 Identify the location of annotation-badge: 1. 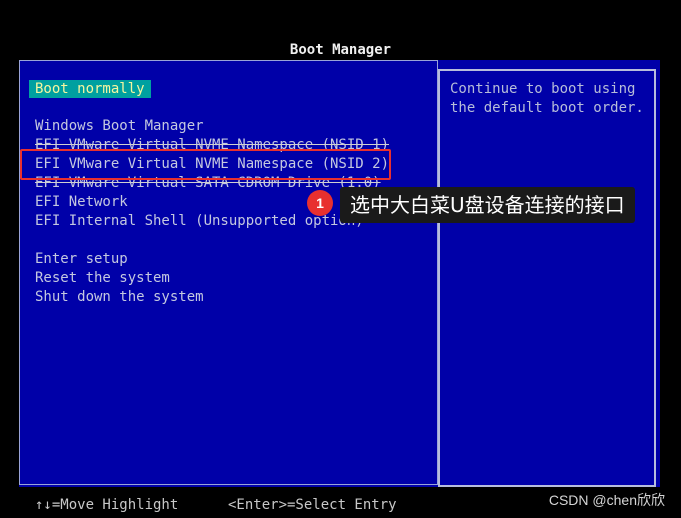
(320, 203).